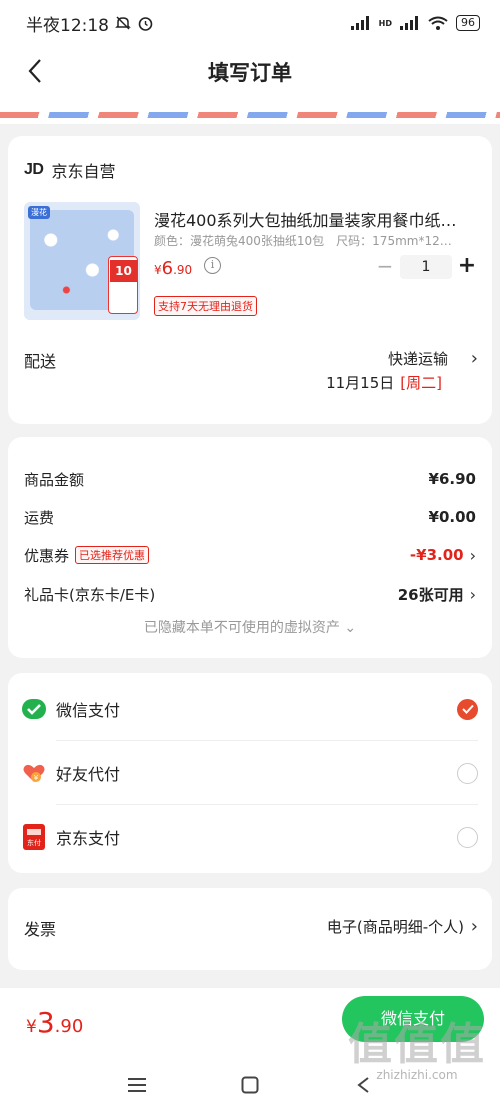 The height and width of the screenshot is (1111, 500). I want to click on coupon-badge: 已选推荐优惠, so click(112, 555).